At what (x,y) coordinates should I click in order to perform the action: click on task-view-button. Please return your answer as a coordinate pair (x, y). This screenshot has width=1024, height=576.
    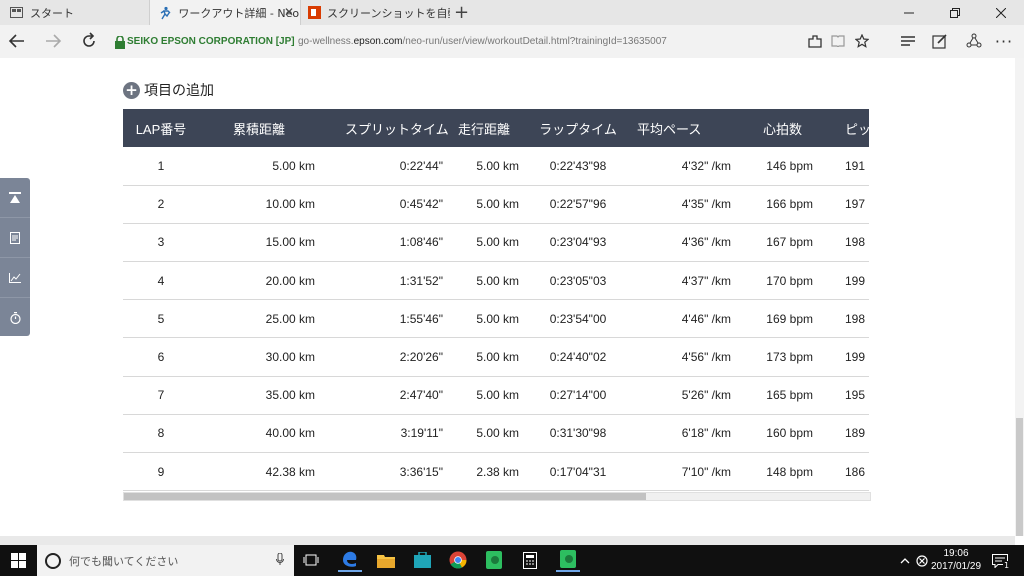
    Looking at the image, I should click on (311, 560).